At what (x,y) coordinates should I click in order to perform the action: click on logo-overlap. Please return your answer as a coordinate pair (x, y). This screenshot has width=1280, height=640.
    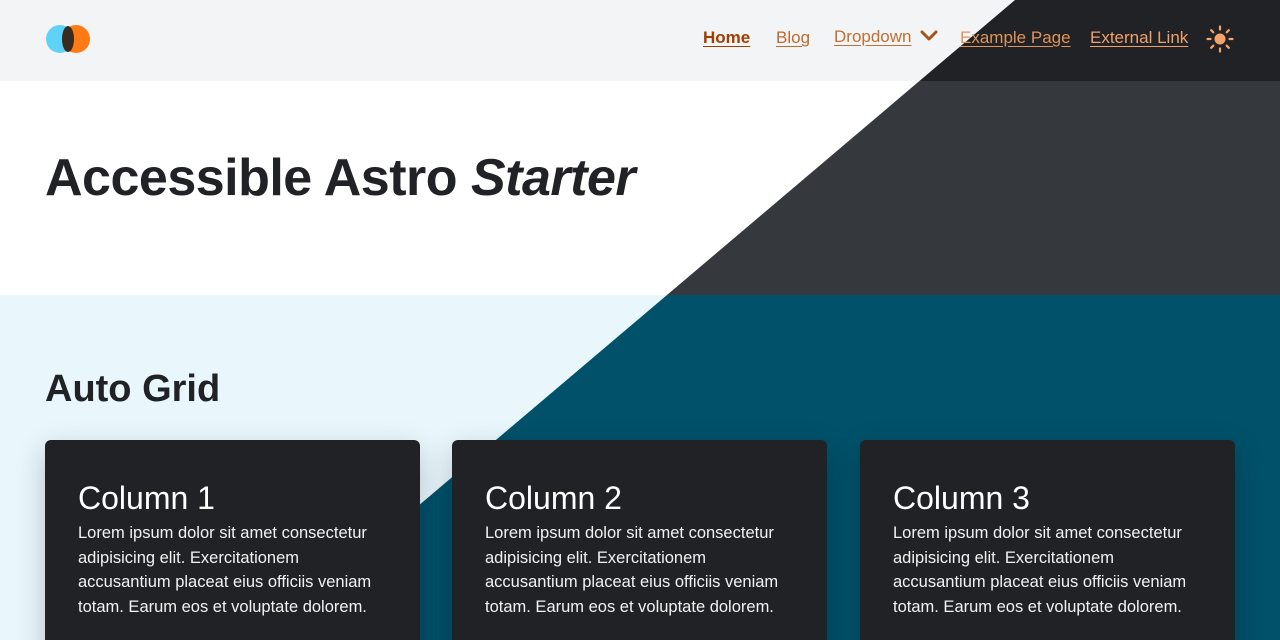
    Looking at the image, I should click on (68, 39).